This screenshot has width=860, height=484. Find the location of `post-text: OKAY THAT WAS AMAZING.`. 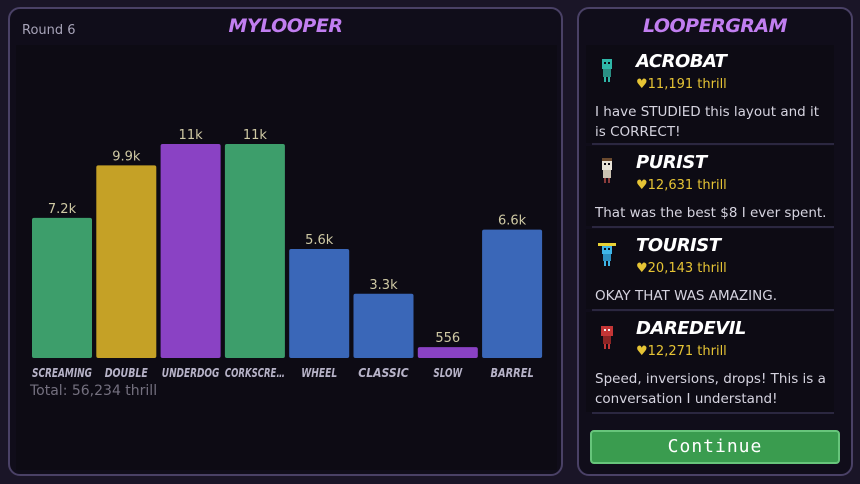

post-text: OKAY THAT WAS AMAZING. is located at coordinates (686, 296).